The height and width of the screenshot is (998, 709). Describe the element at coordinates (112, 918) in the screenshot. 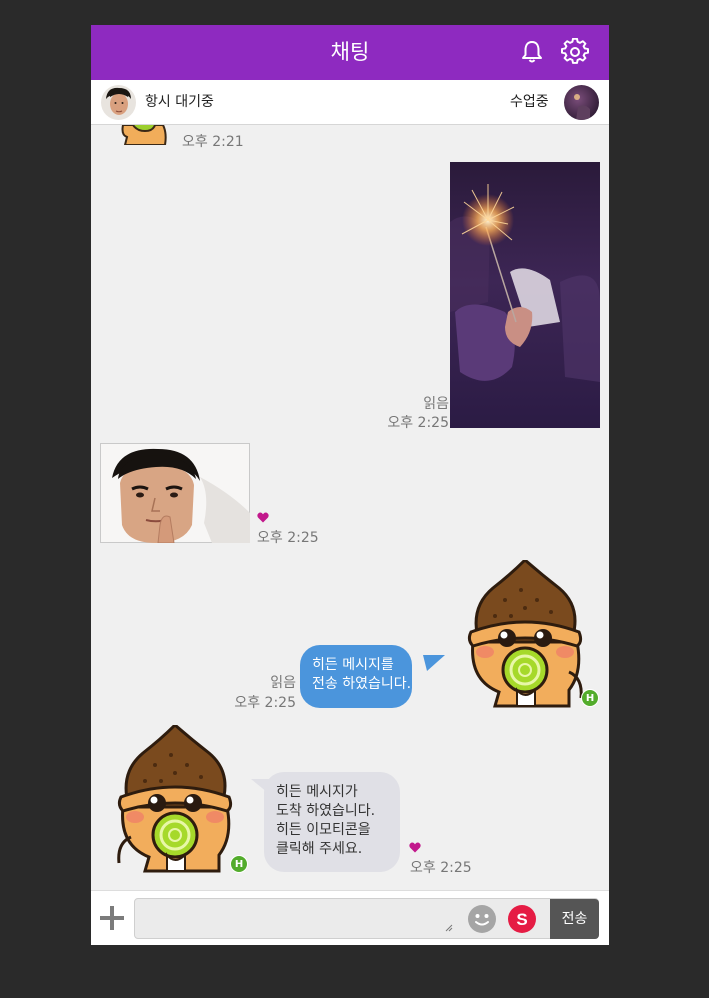

I see `plus-icon` at that location.